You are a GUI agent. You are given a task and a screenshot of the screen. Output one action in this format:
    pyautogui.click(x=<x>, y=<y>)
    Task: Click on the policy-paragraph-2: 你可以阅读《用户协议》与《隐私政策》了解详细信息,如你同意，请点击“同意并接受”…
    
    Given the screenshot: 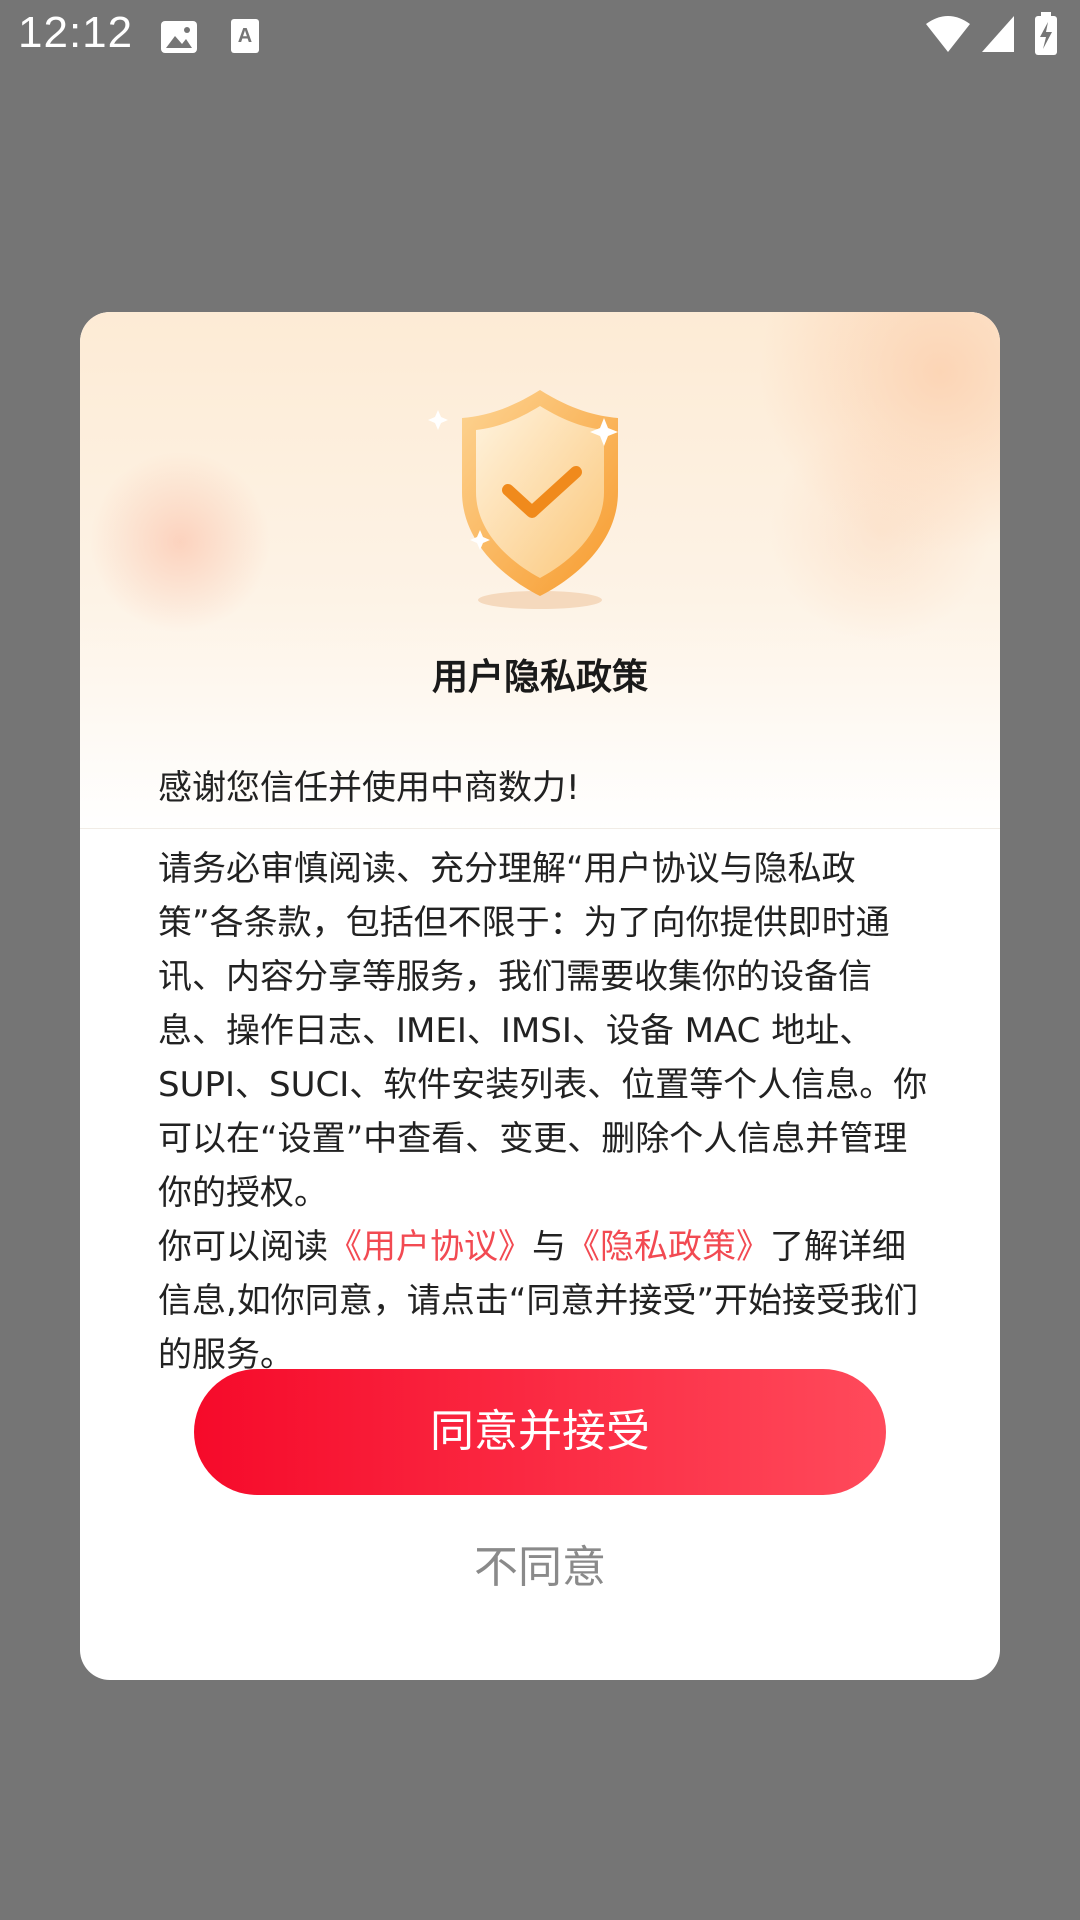 What is the action you would take?
    pyautogui.click(x=543, y=1300)
    